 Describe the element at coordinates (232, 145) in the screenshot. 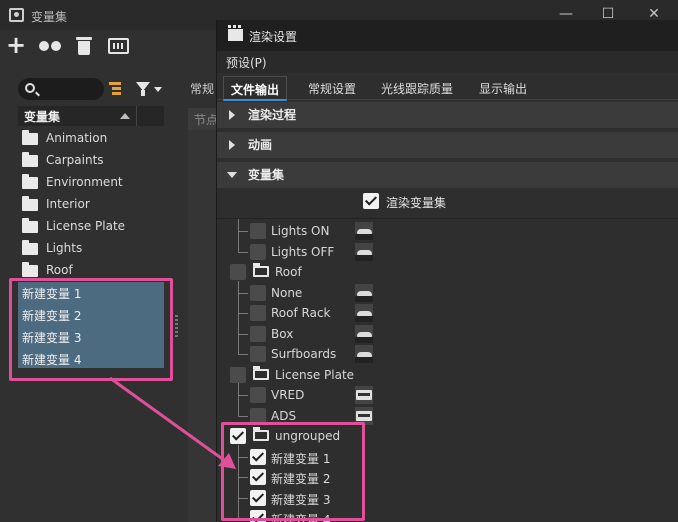

I see `expand-arrow-icon` at that location.